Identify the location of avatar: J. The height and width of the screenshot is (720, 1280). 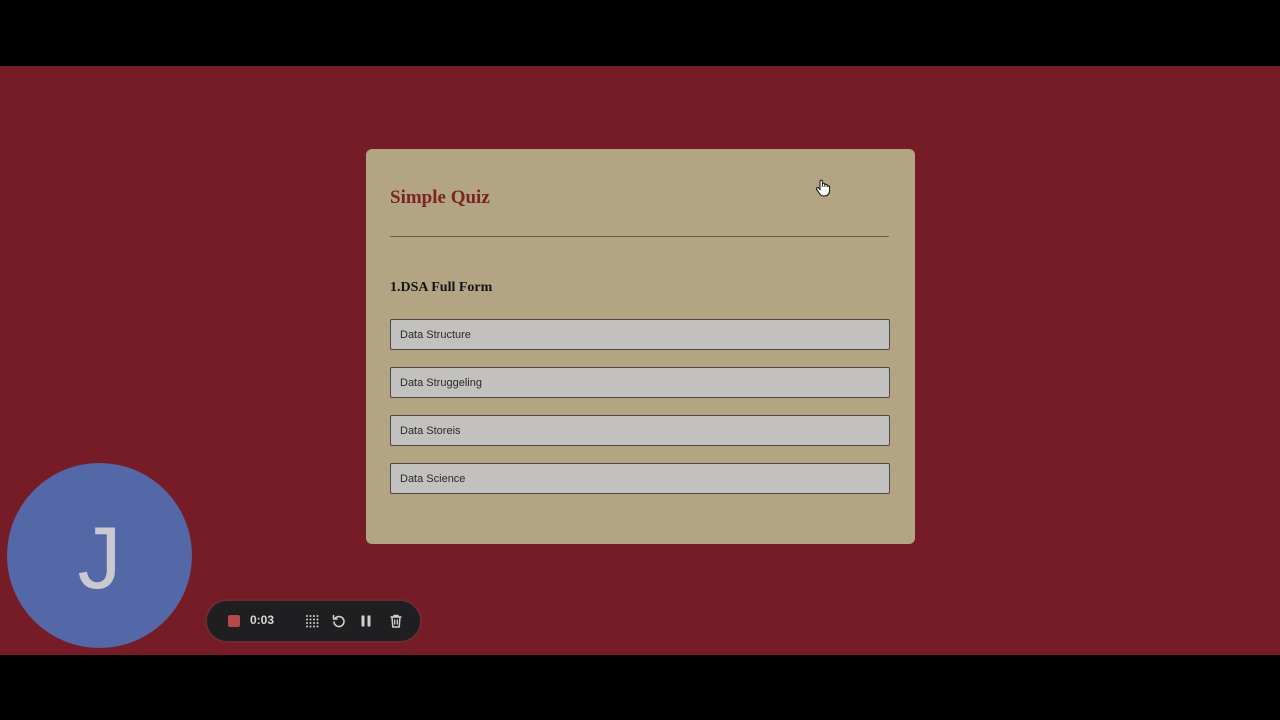
(99, 555).